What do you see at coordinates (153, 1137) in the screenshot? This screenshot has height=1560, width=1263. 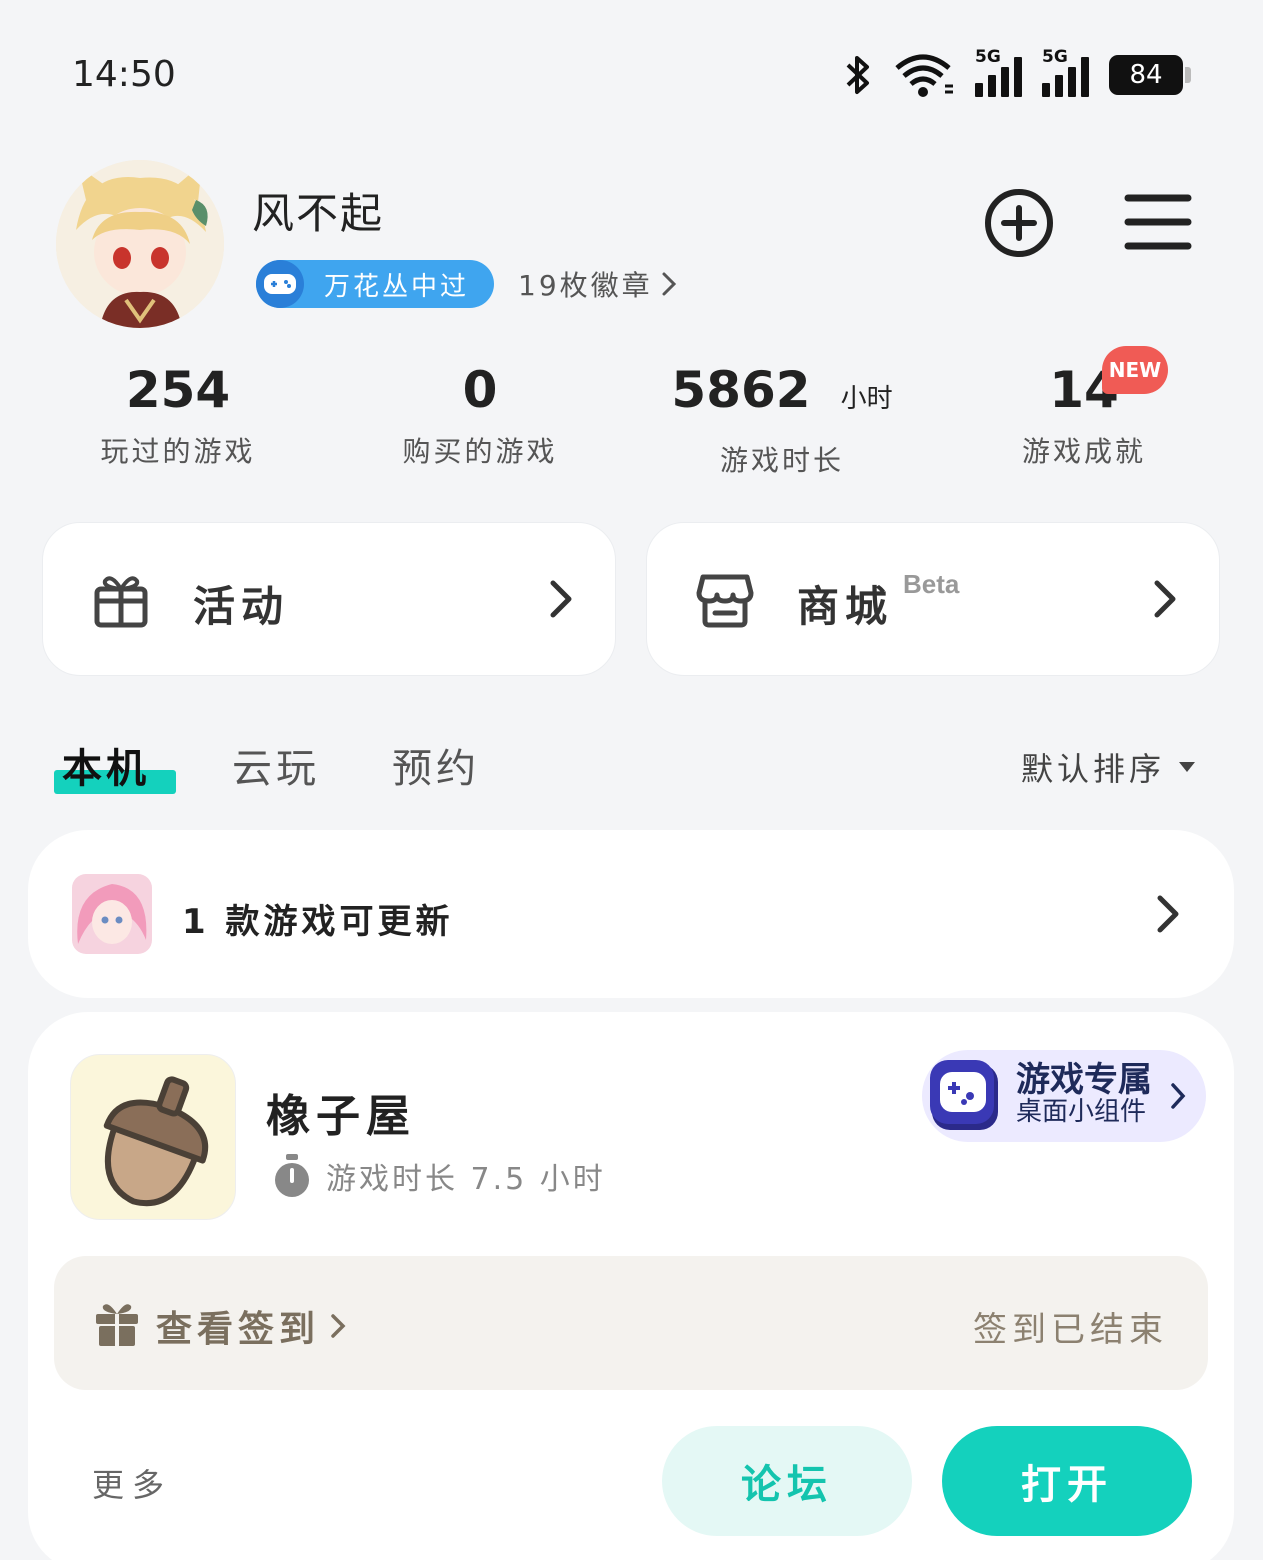 I see `acorn-game-icon` at bounding box center [153, 1137].